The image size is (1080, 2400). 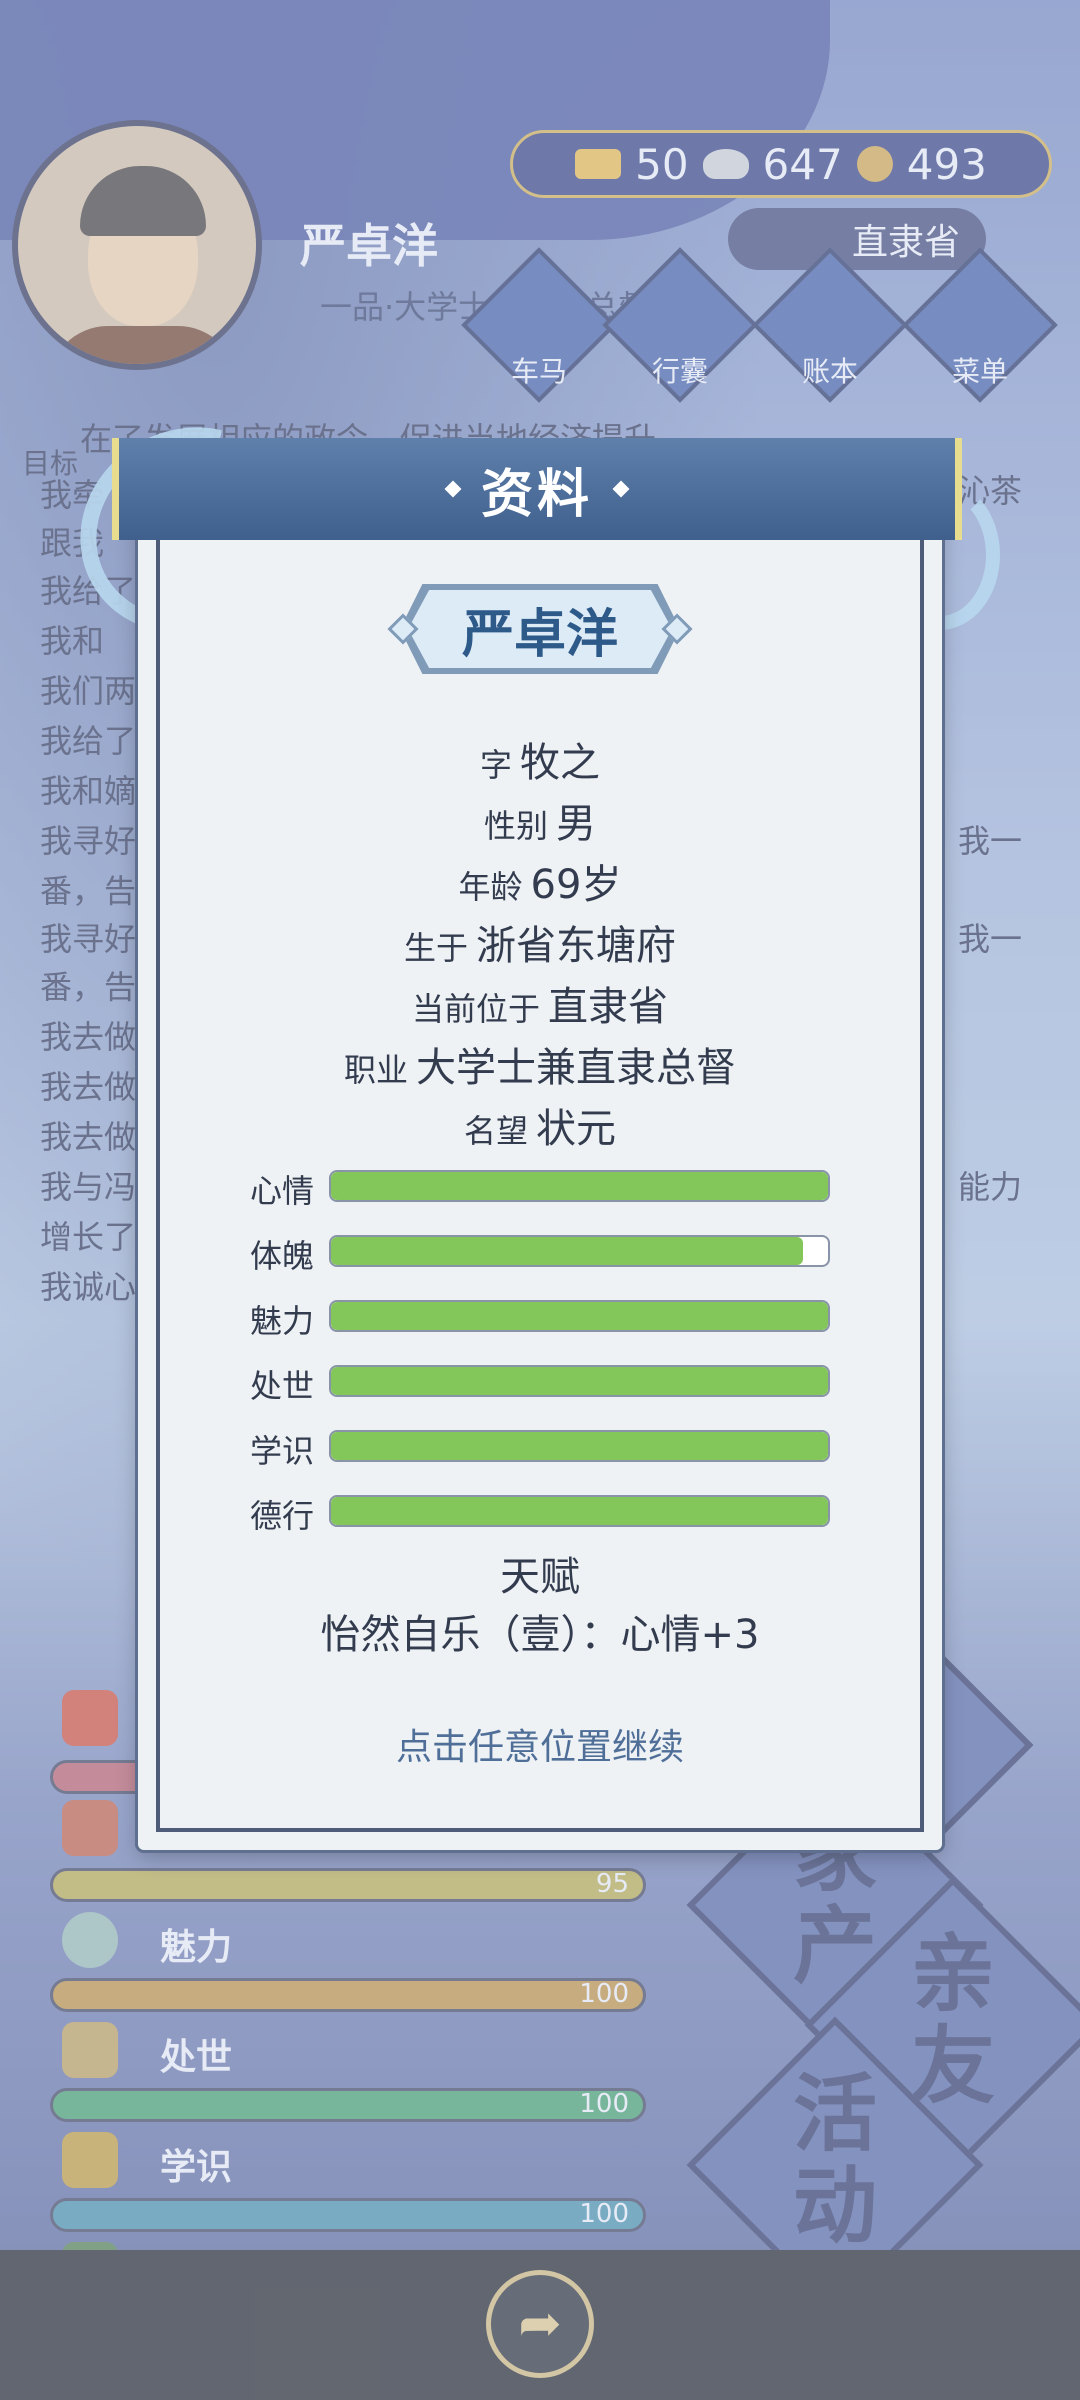 What do you see at coordinates (515, 826) in the screenshot?
I see `info-key: 性别` at bounding box center [515, 826].